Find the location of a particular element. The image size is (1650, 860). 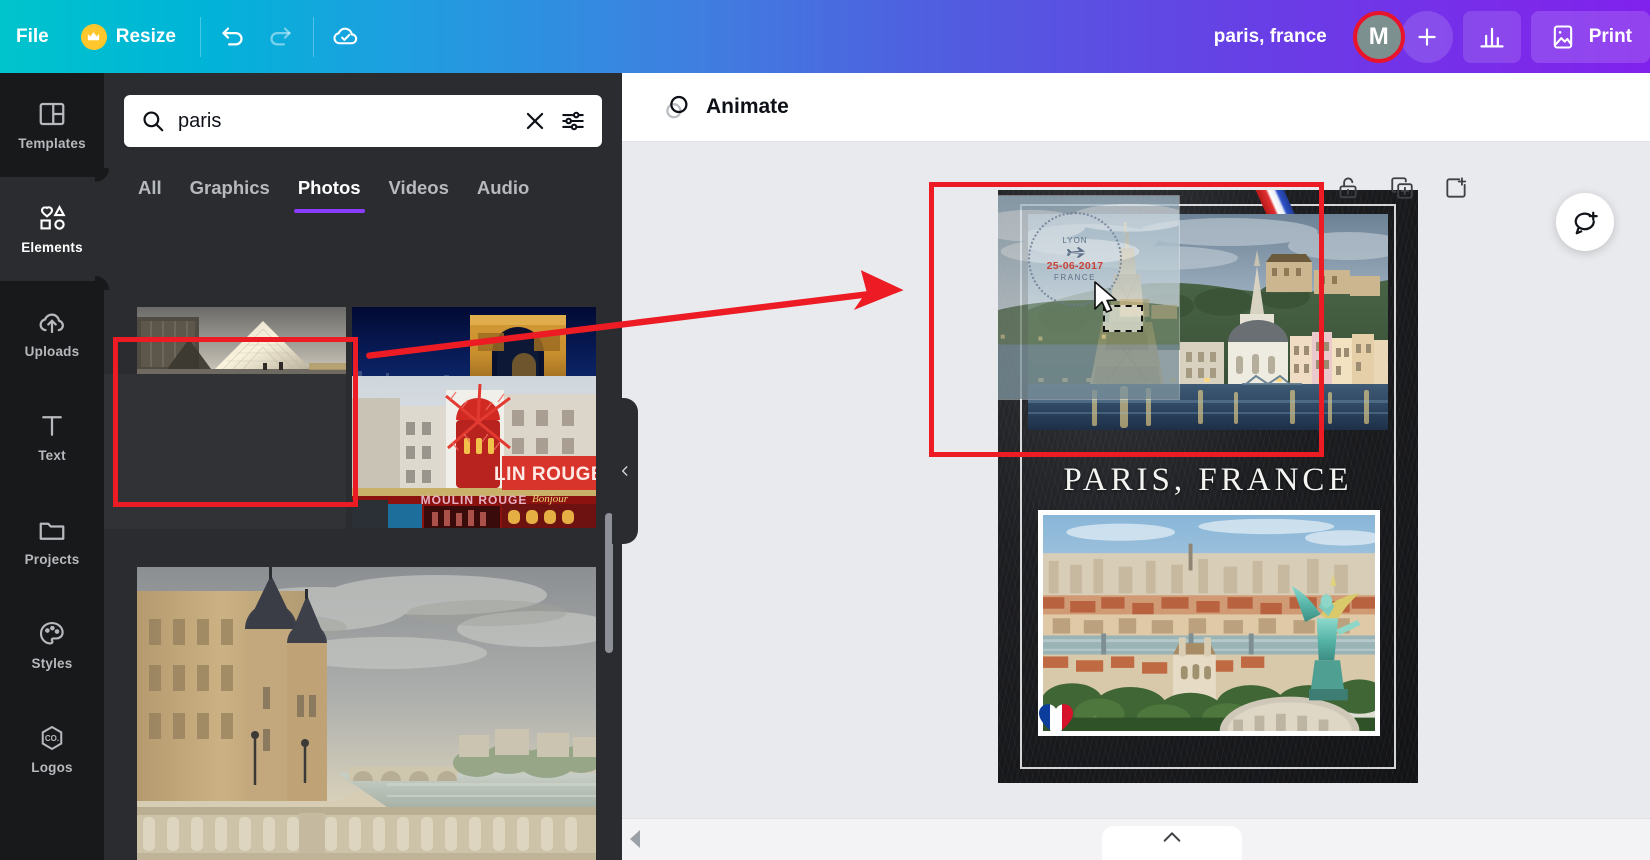

lock-page-button is located at coordinates (1348, 188).